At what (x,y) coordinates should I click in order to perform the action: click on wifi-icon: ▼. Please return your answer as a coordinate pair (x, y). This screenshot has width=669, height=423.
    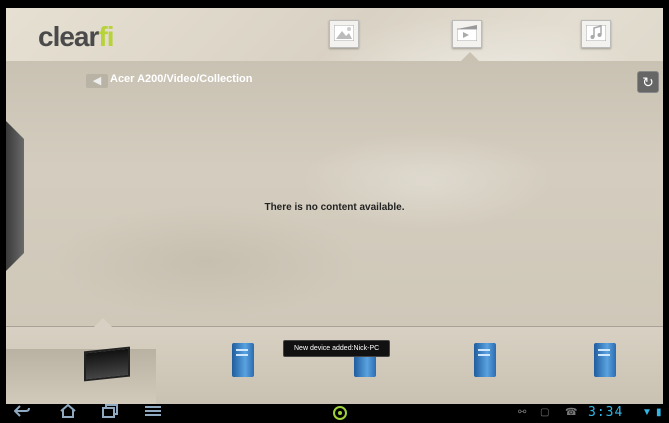
    Looking at the image, I should click on (647, 412).